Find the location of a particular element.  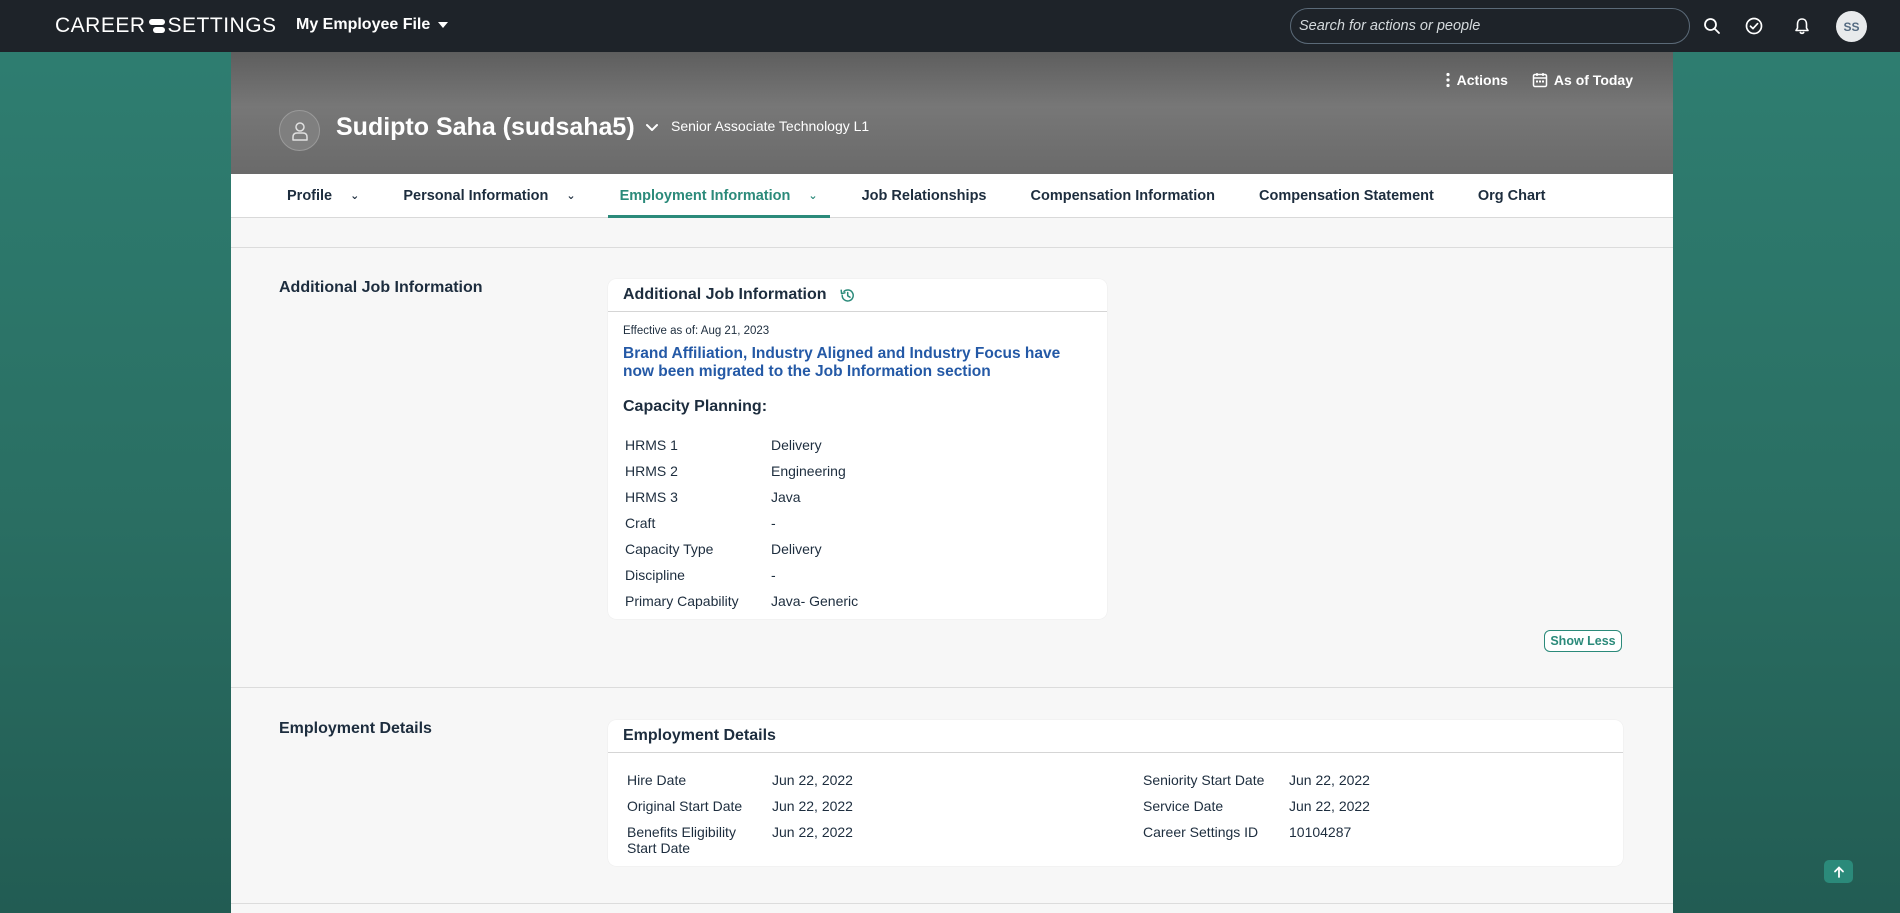

section-title-employment-details: Employment Details is located at coordinates (355, 728).